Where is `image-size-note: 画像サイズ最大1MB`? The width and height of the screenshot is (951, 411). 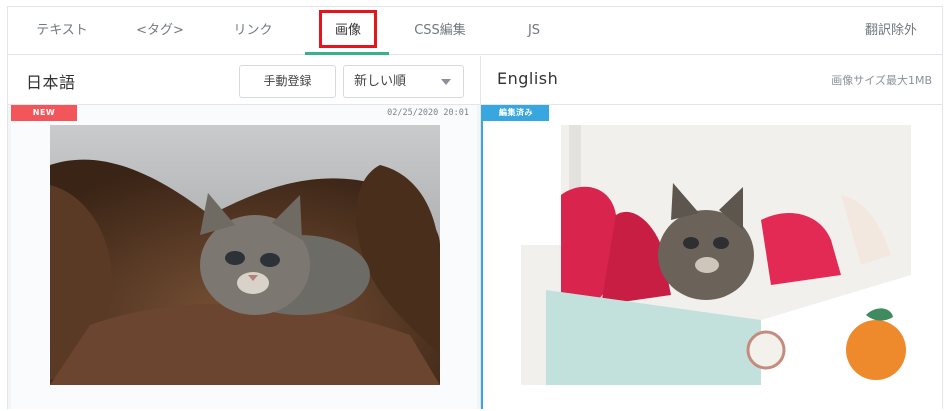 image-size-note: 画像サイズ最大1MB is located at coordinates (881, 80).